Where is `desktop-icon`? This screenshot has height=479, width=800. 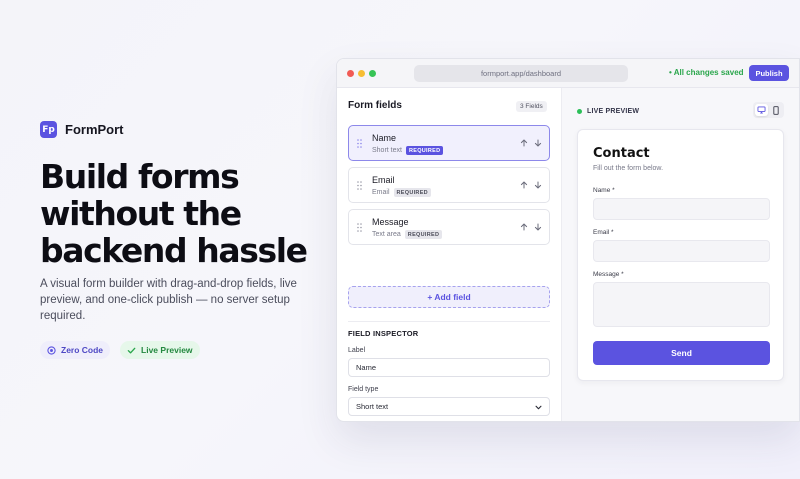 desktop-icon is located at coordinates (761, 110).